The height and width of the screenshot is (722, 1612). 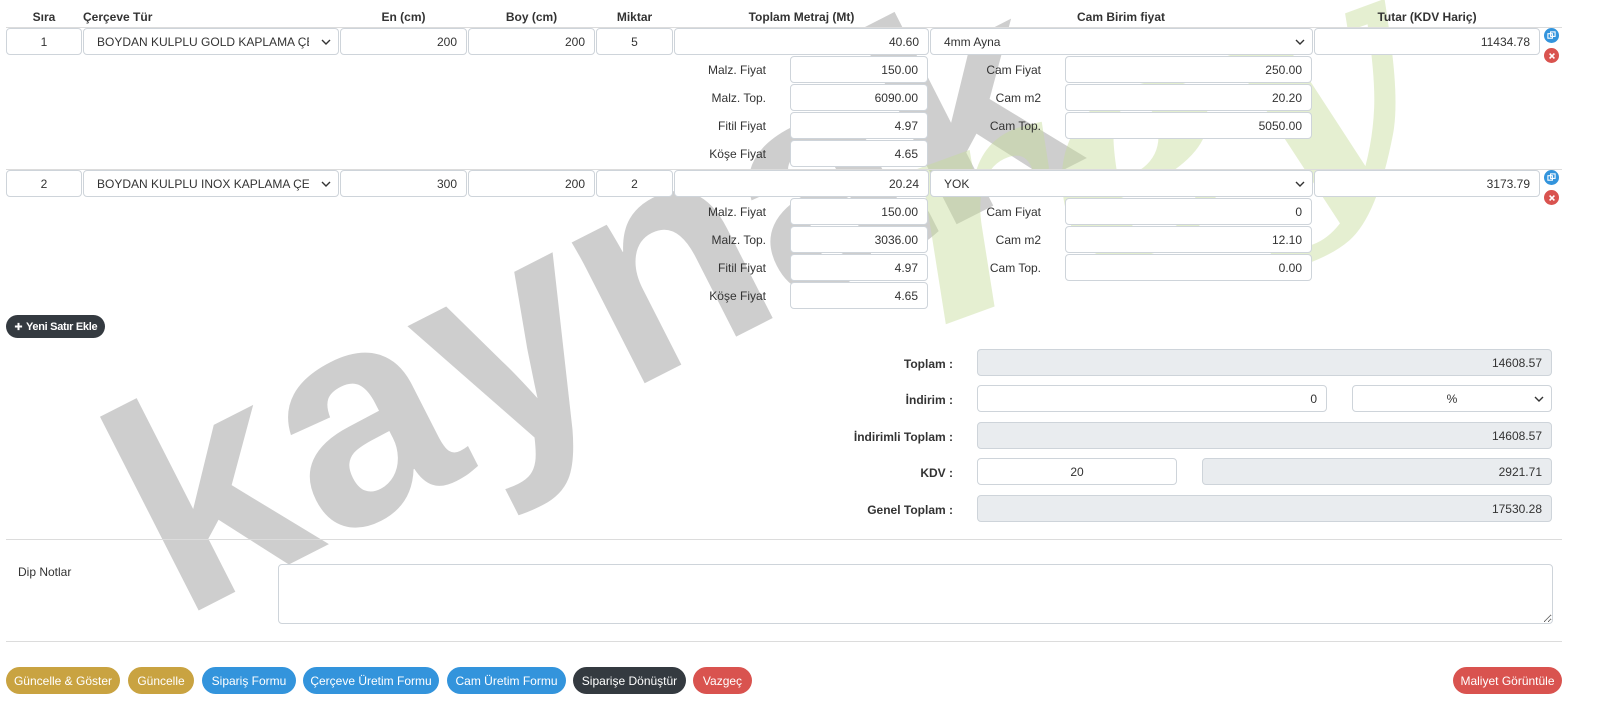 I want to click on cam-fiyat-input: 0, so click(x=1188, y=211).